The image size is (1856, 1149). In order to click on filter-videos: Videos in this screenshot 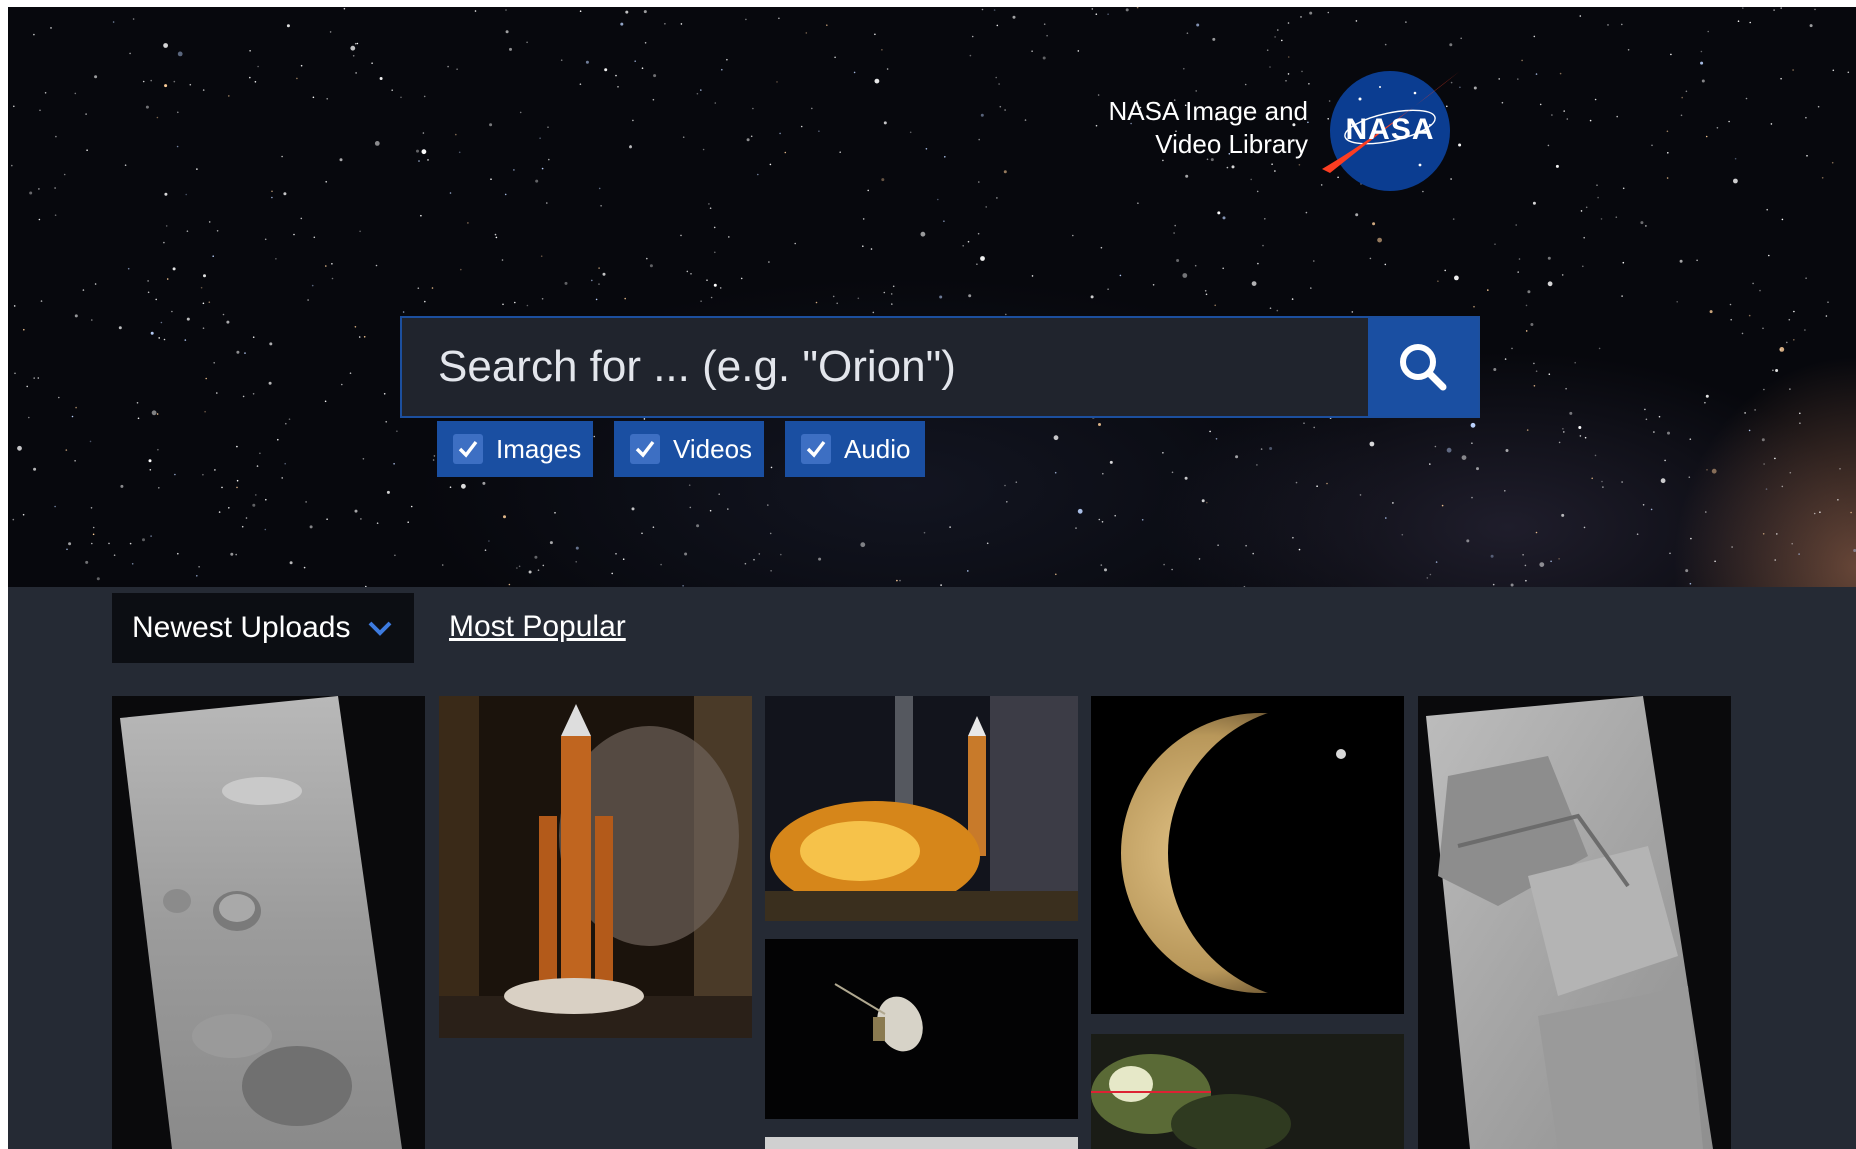, I will do `click(689, 449)`.